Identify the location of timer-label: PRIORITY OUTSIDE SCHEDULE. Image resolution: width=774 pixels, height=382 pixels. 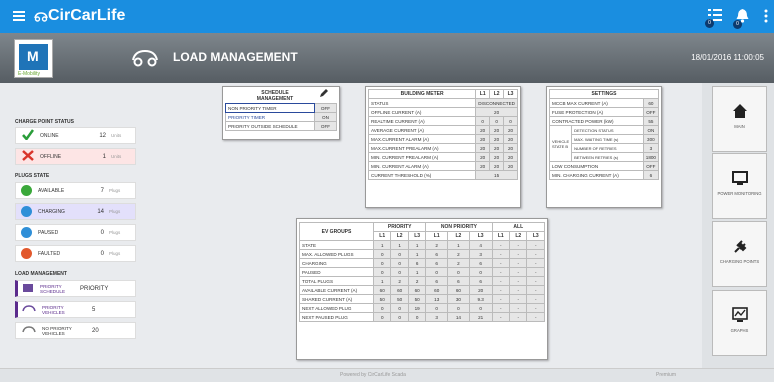
(270, 126).